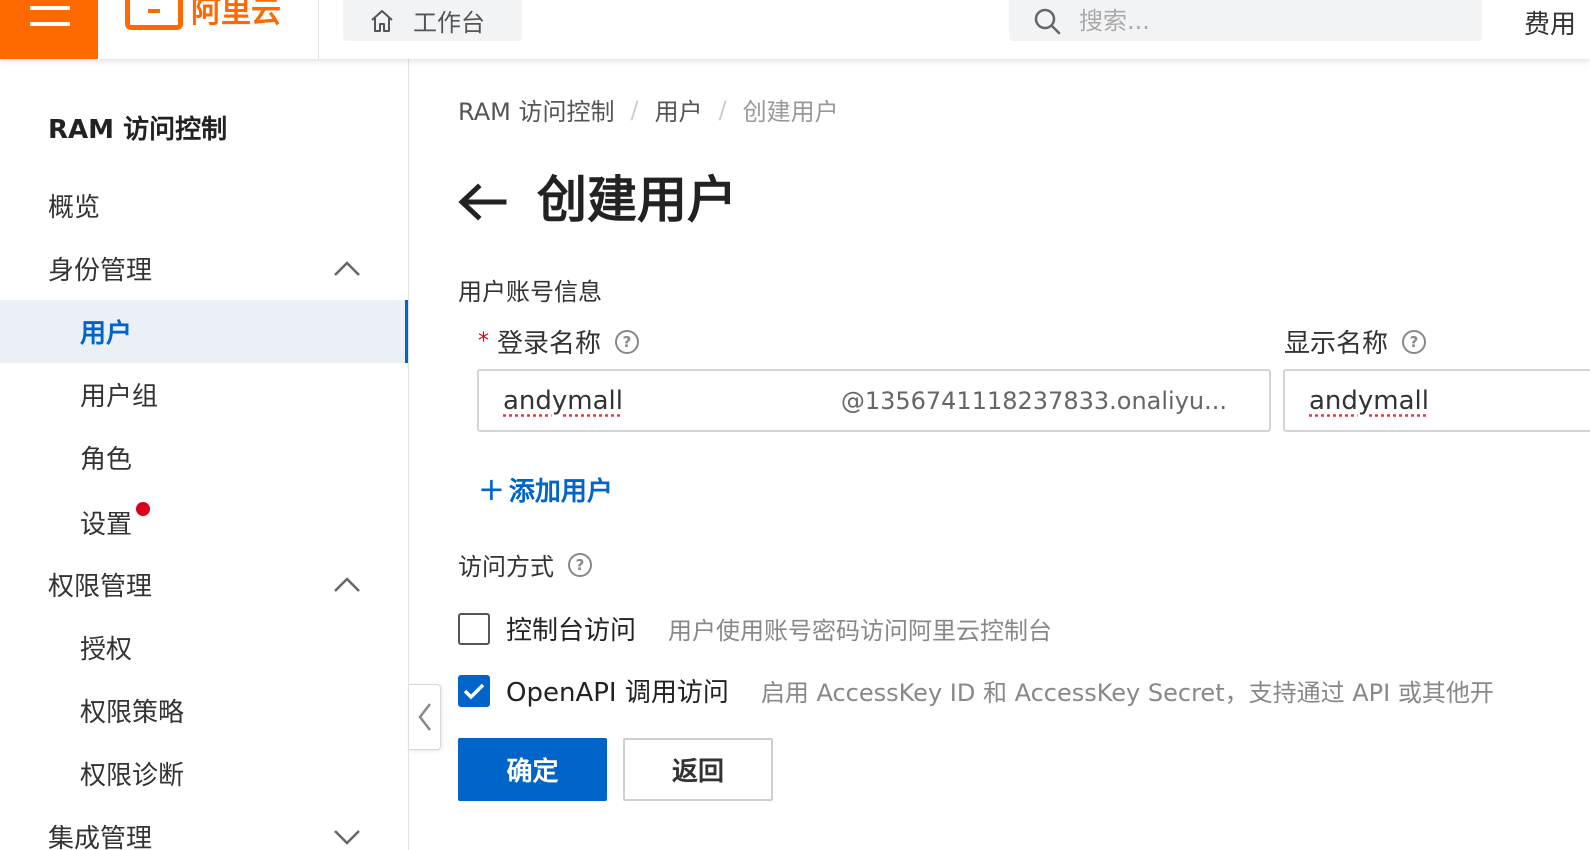  I want to click on sidebar-item-diagnostics: 权限诊断, so click(204, 773).